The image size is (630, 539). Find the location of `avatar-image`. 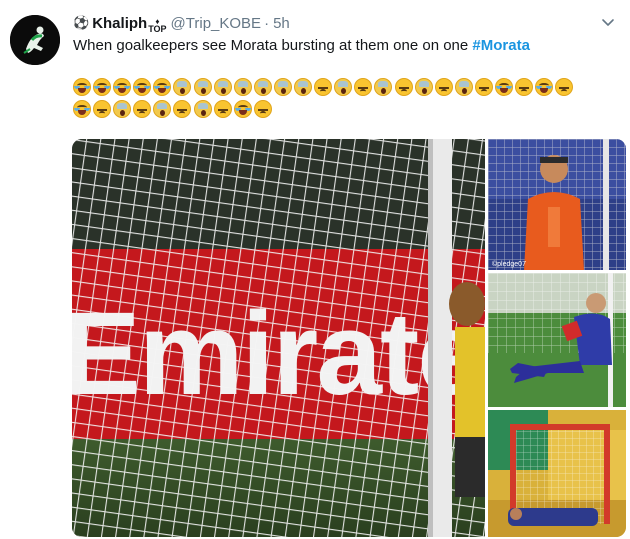

avatar-image is located at coordinates (35, 40).